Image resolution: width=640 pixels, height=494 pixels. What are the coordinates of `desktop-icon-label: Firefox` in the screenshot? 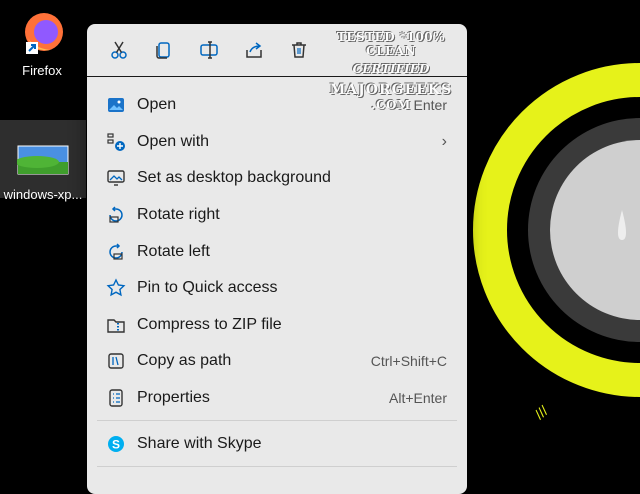 It's located at (42, 70).